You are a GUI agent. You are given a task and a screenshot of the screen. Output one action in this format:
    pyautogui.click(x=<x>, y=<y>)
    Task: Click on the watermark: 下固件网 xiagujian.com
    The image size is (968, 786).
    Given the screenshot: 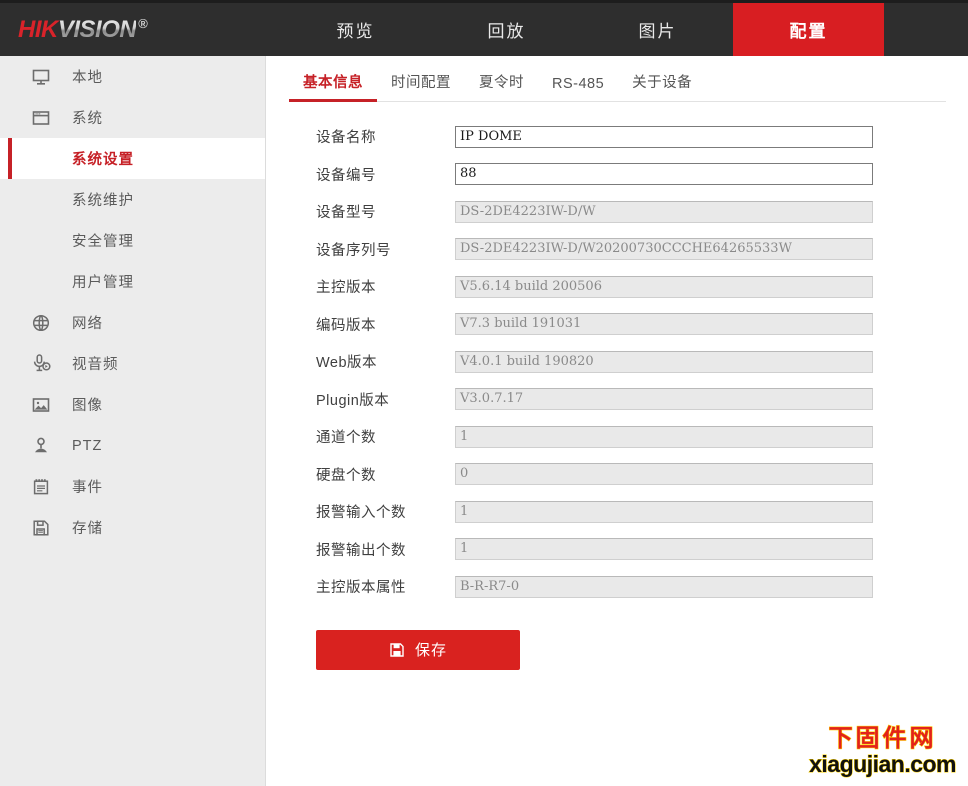 What is the action you would take?
    pyautogui.click(x=883, y=750)
    